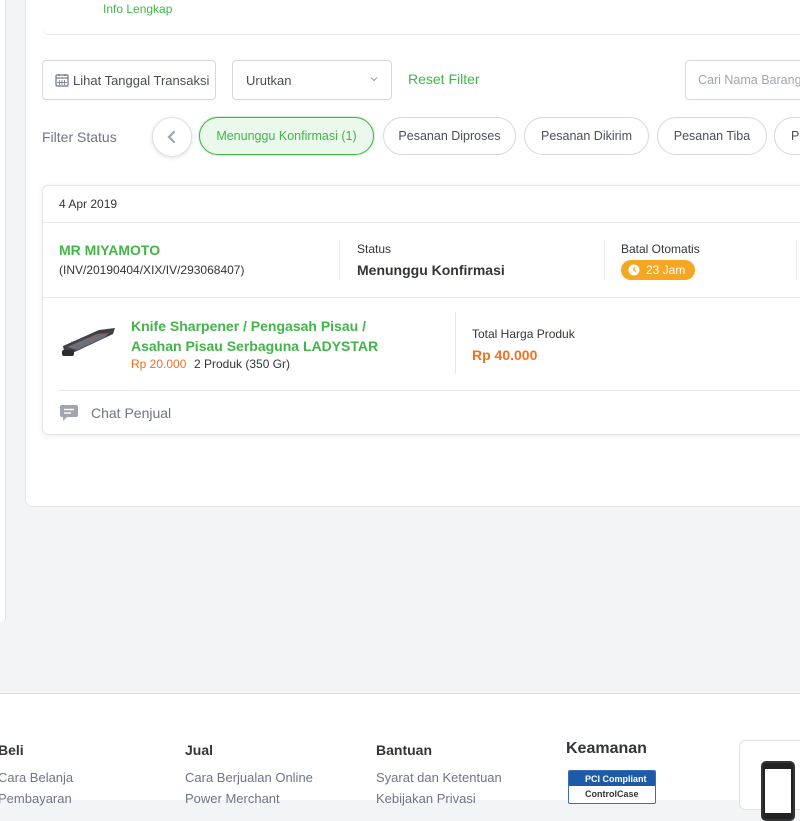 This screenshot has width=800, height=821. I want to click on sort-select-label: Urutkan, so click(269, 80).